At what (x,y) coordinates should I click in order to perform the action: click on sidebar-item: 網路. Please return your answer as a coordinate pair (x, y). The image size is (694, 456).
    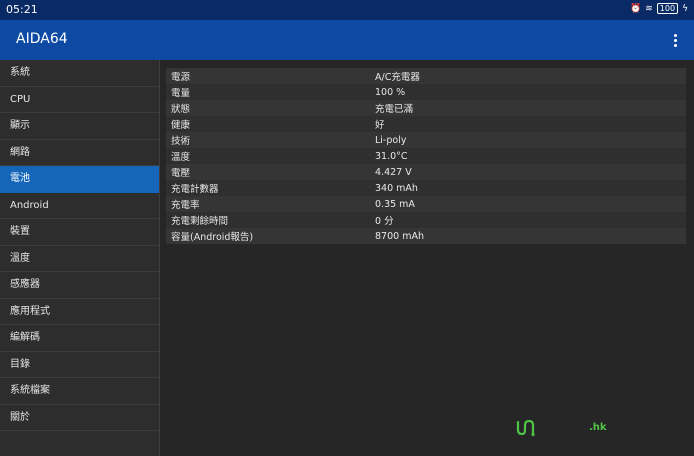
    Looking at the image, I should click on (79, 153).